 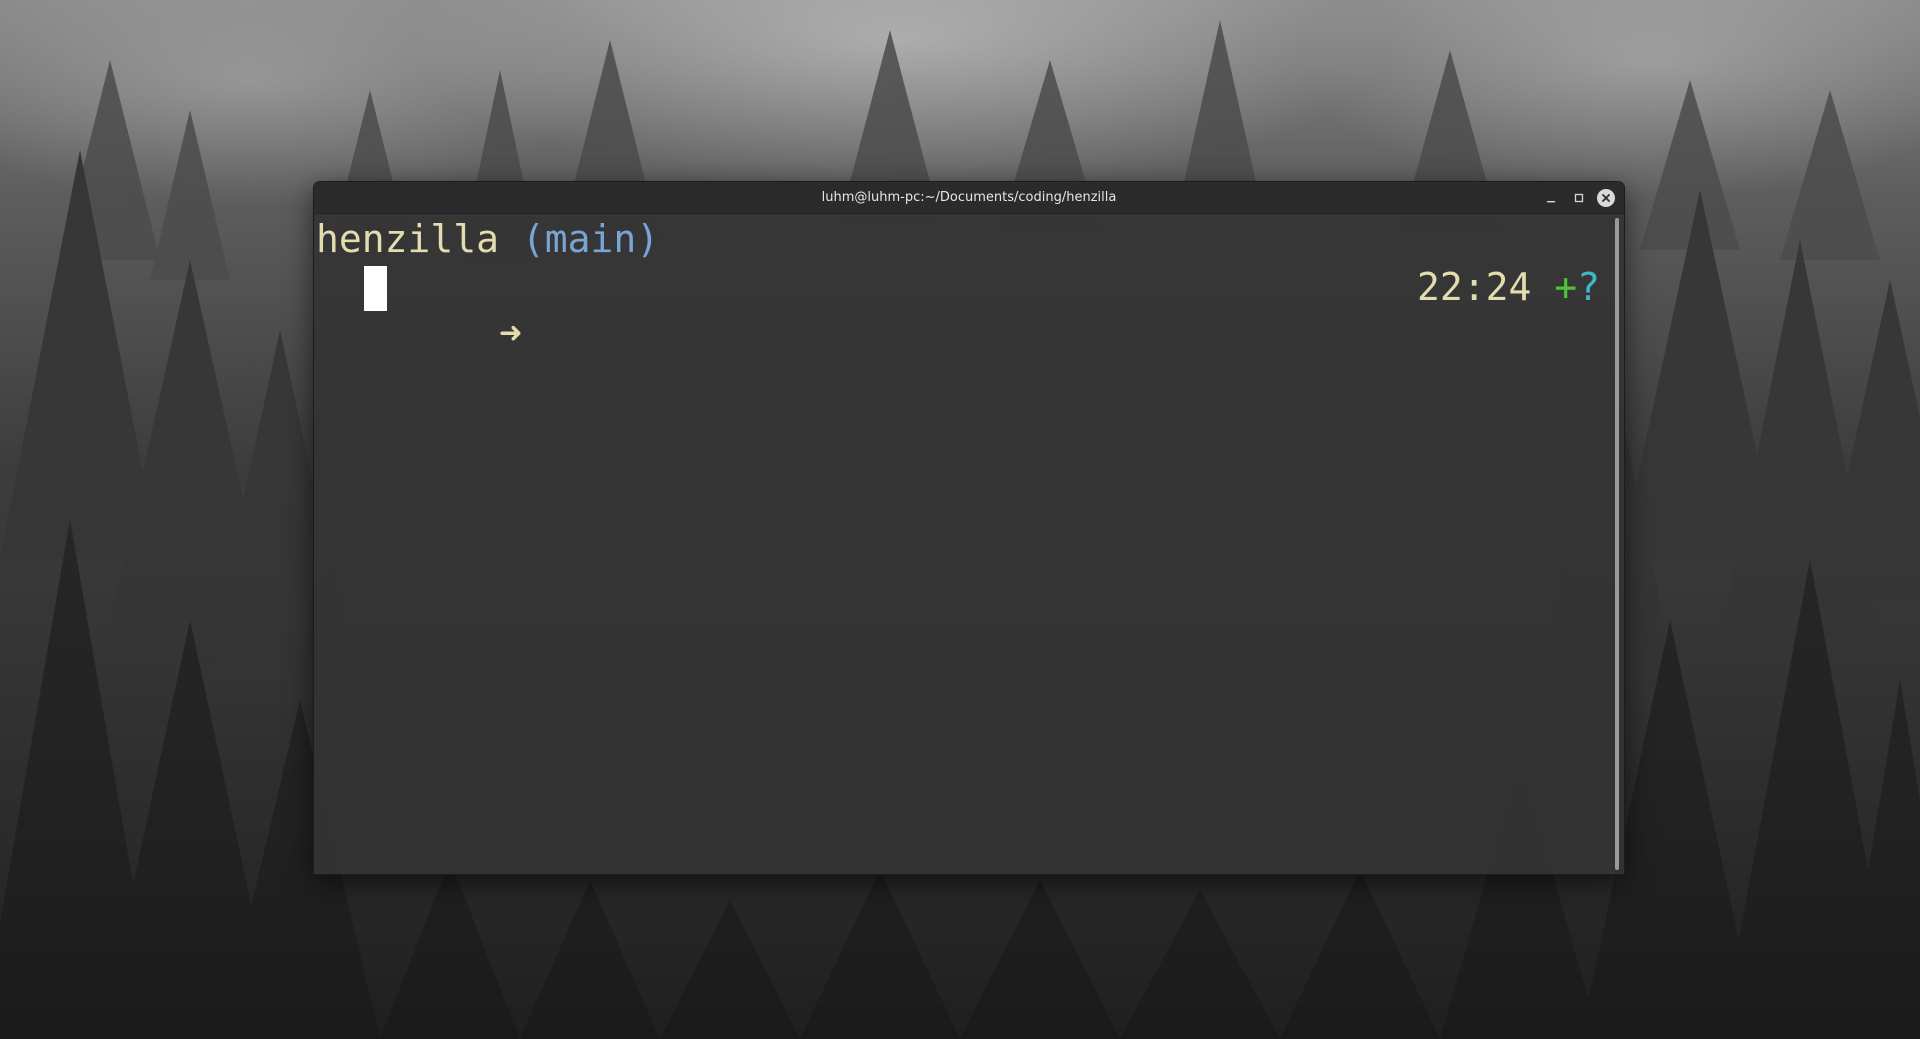 I want to click on right-prompt: 22:24 +?, so click(x=1508, y=287).